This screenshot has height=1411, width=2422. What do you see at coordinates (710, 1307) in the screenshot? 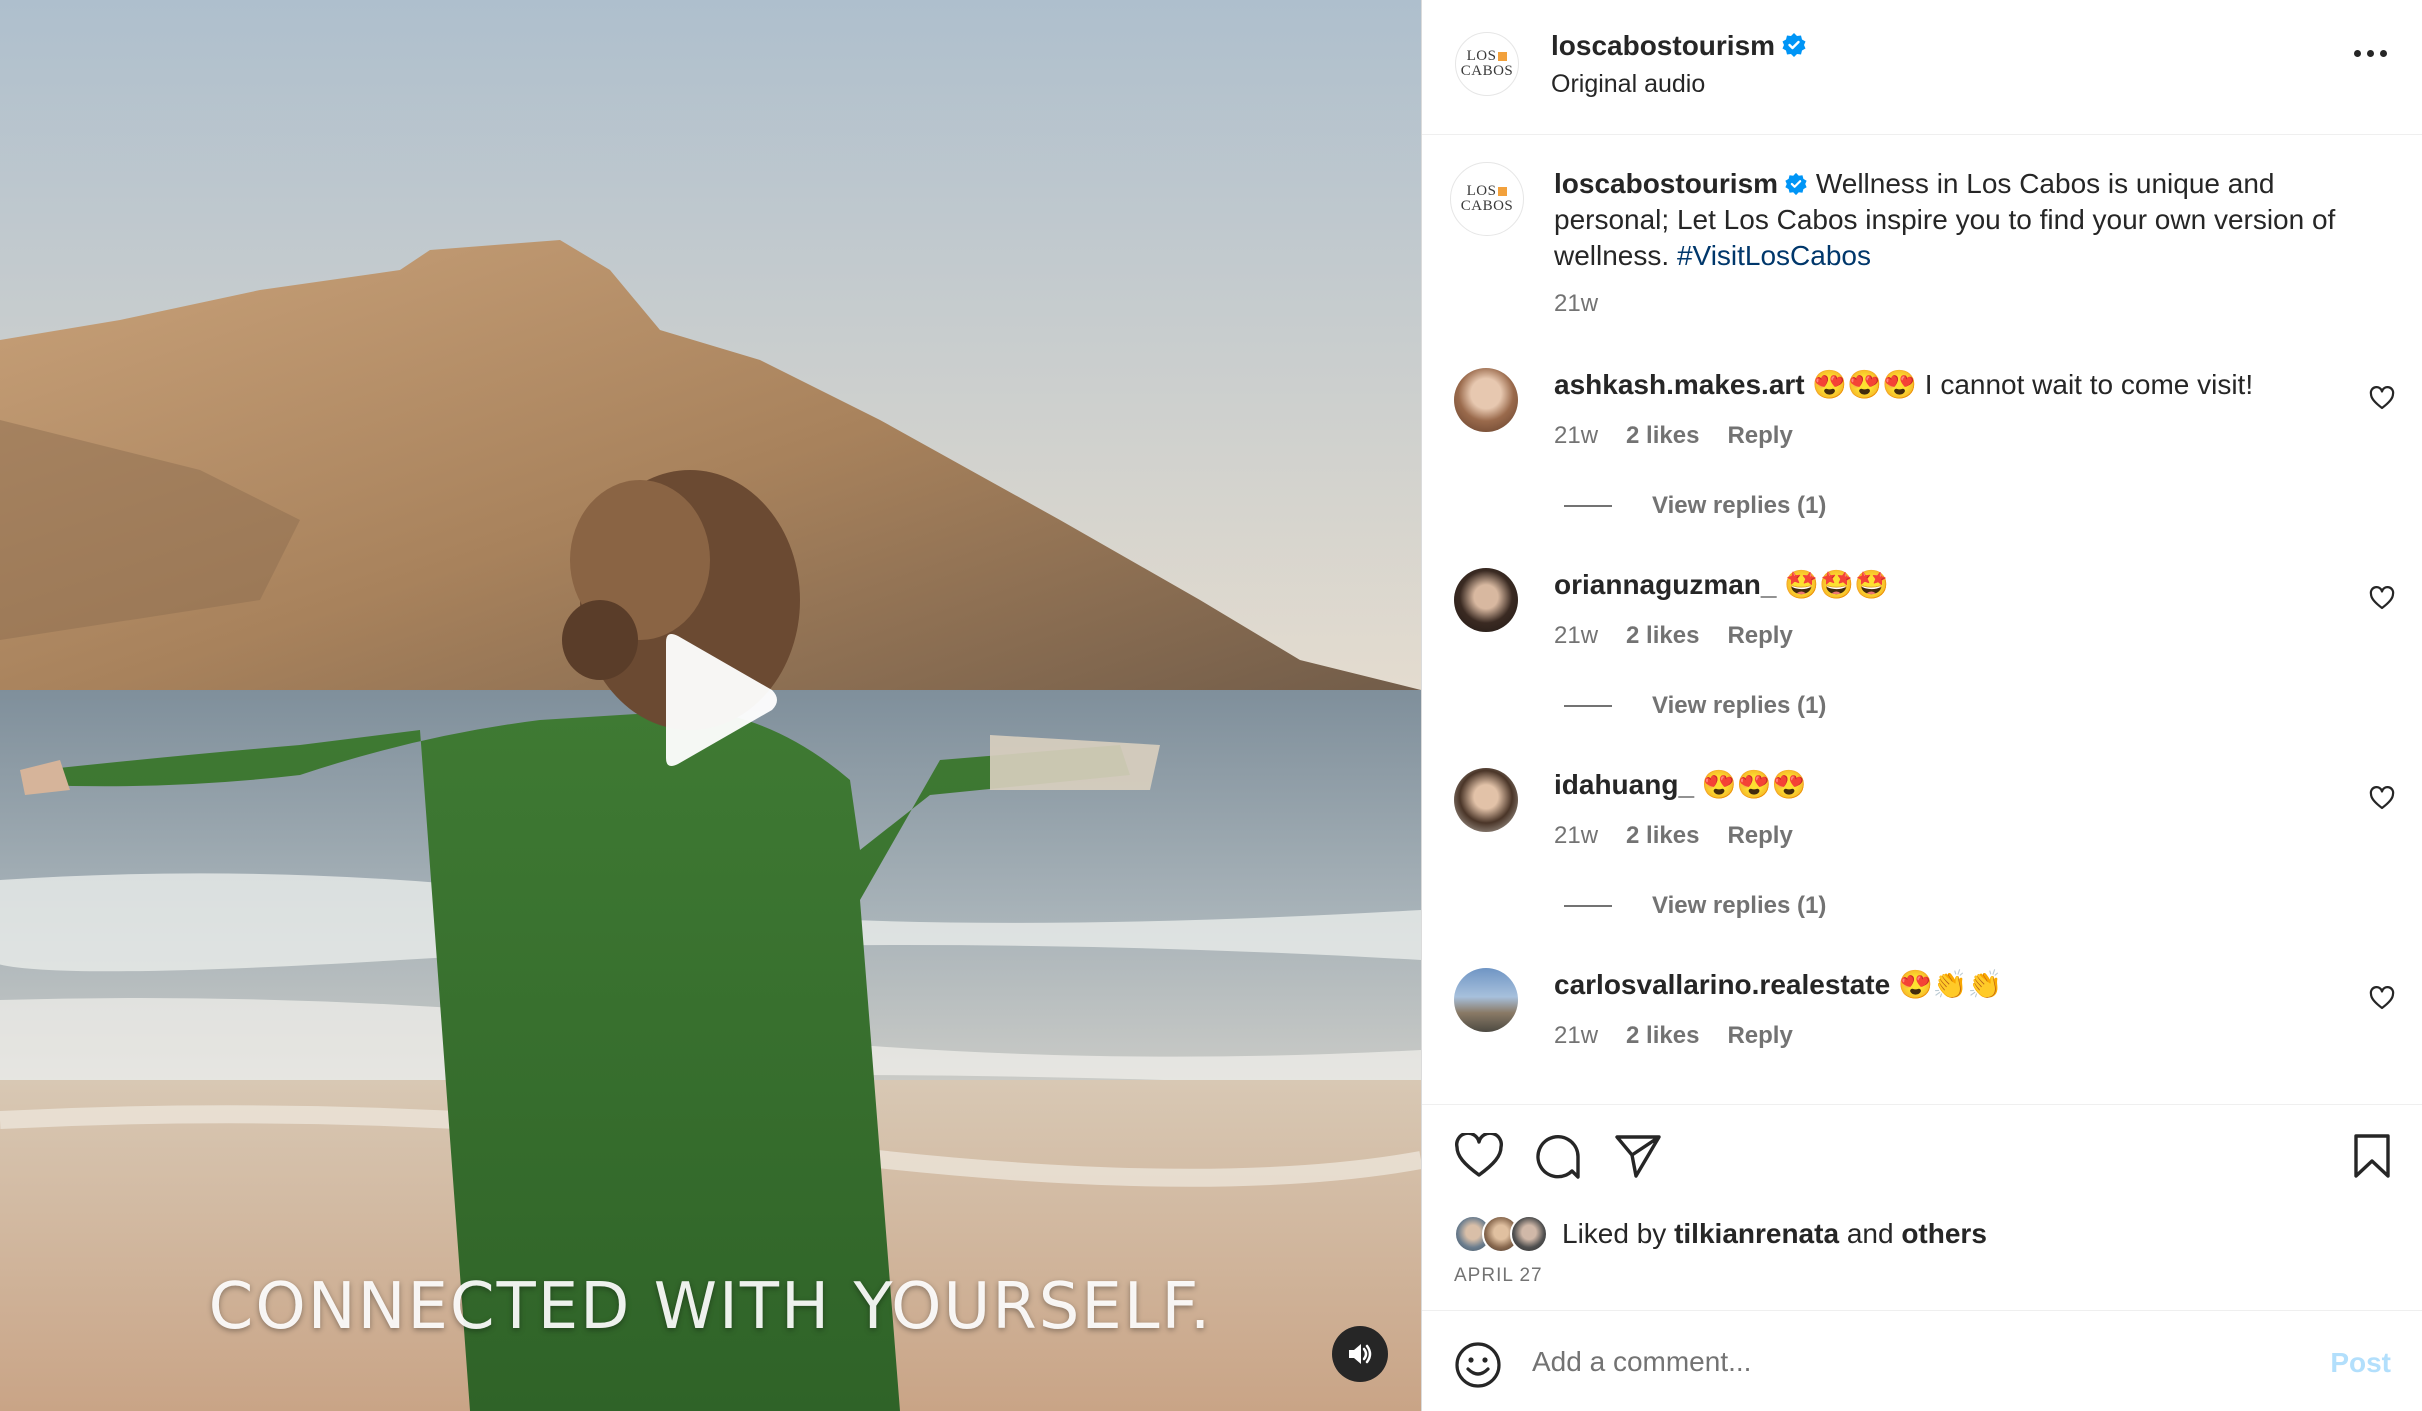
I see `video-caption-overlay: CONNECTED WITH YOURSELF.` at bounding box center [710, 1307].